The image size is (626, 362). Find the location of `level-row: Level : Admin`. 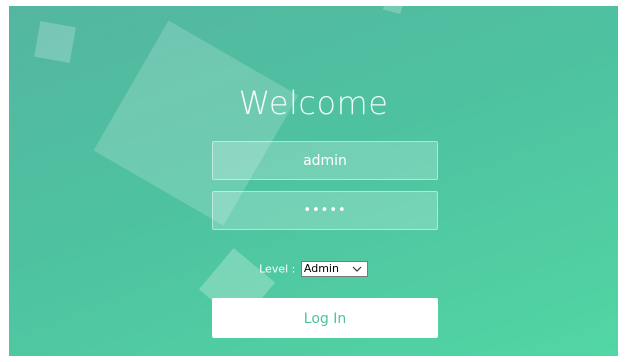

level-row: Level : Admin is located at coordinates (313, 269).